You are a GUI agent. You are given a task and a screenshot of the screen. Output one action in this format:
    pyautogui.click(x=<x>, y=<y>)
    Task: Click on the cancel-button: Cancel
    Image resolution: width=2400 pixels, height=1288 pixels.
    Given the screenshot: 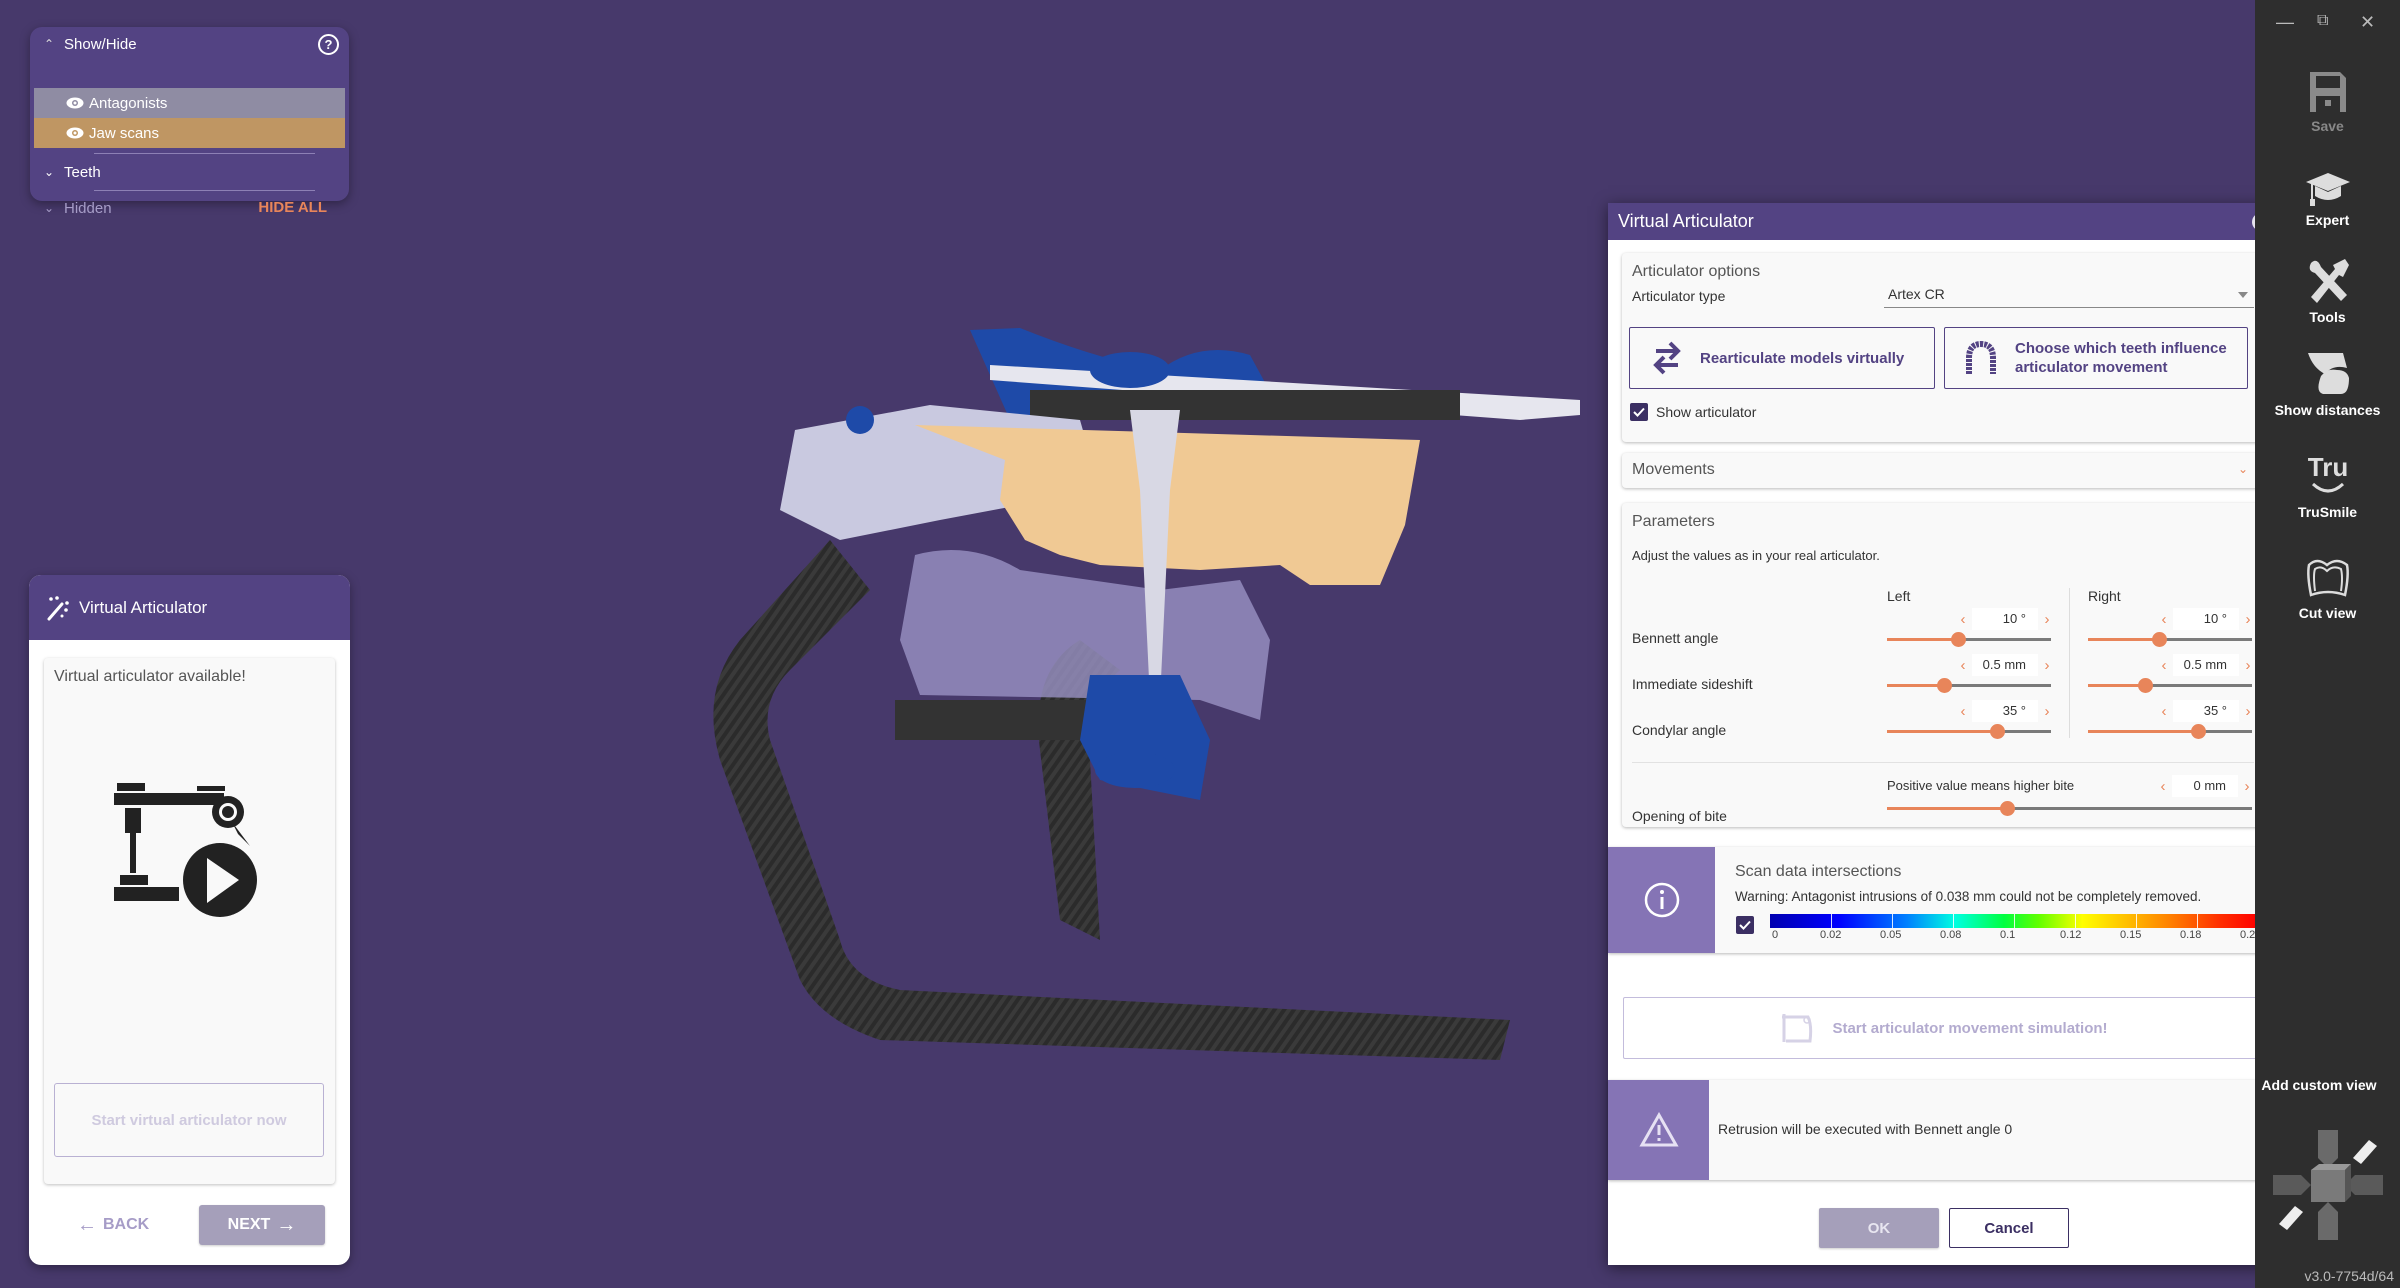 What is the action you would take?
    pyautogui.click(x=2009, y=1228)
    